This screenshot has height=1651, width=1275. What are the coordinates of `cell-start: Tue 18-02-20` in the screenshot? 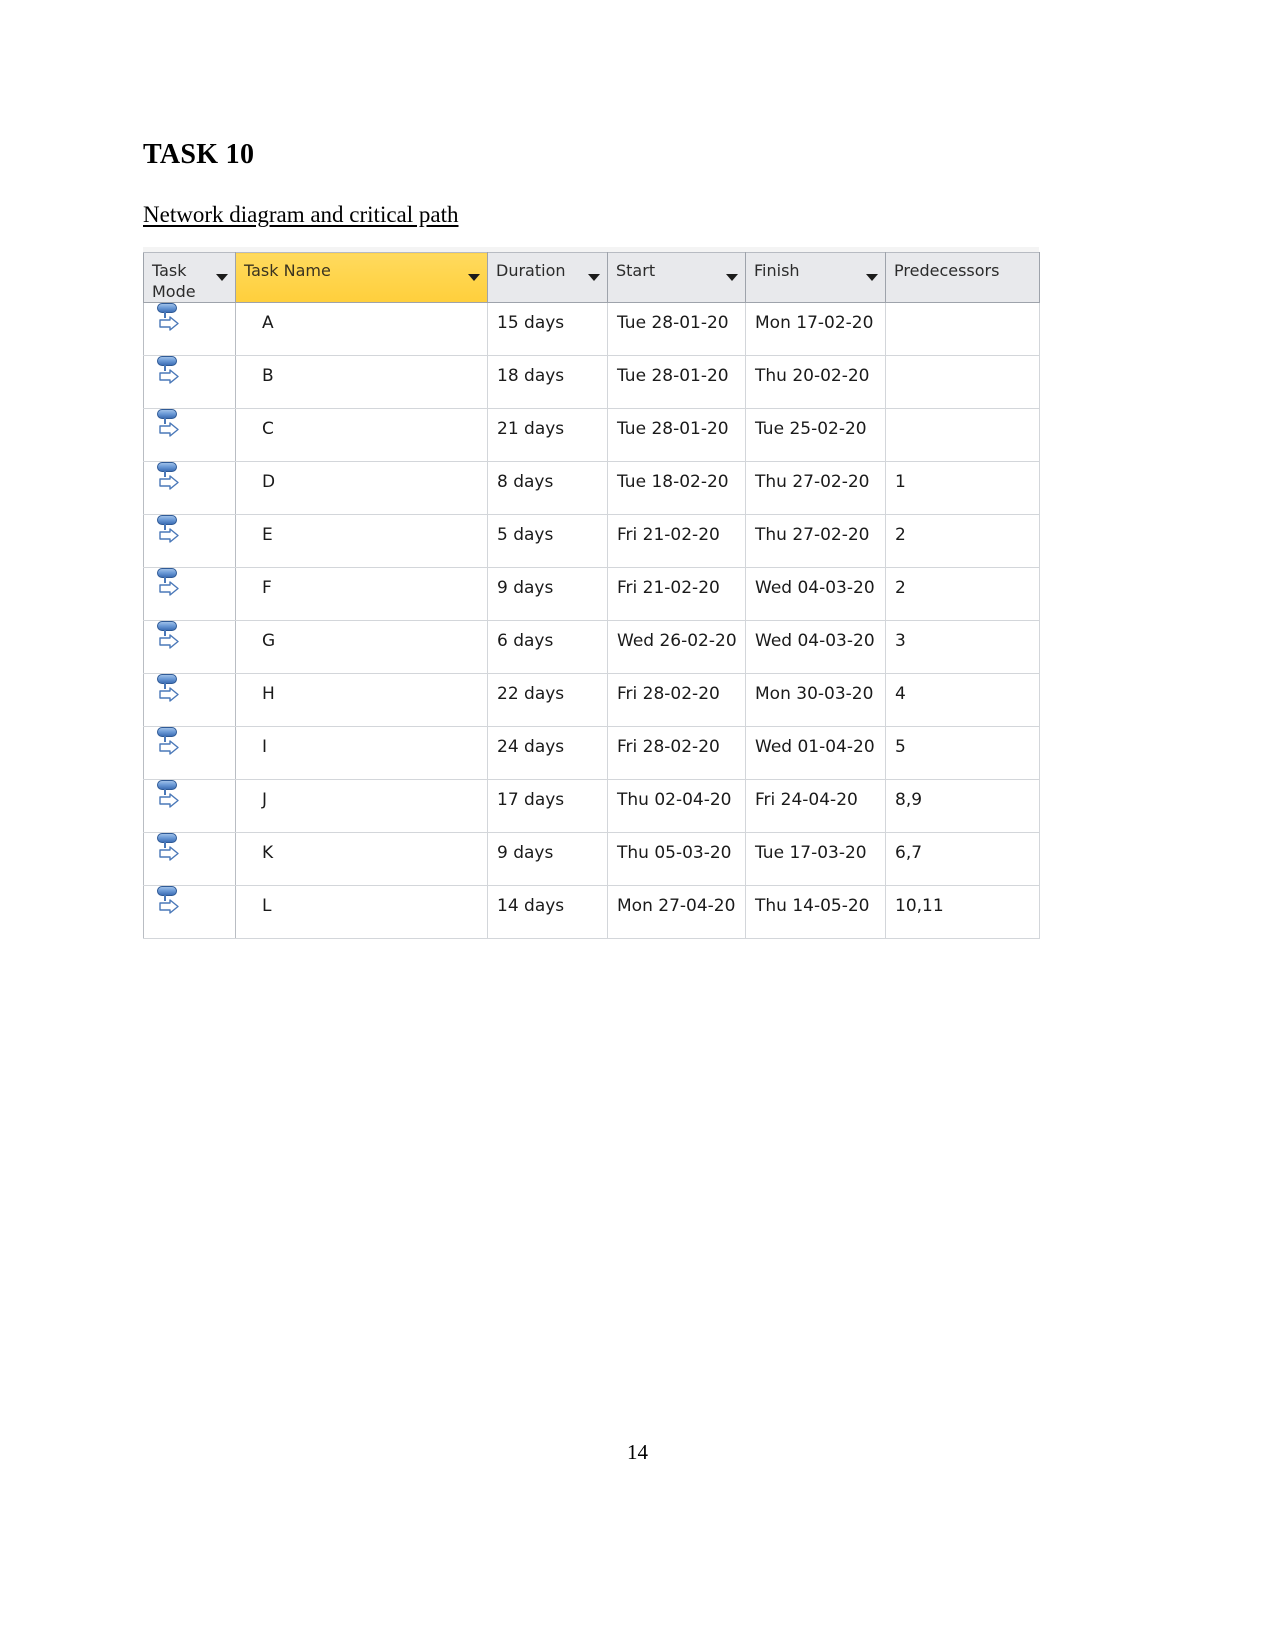 It's located at (676, 488).